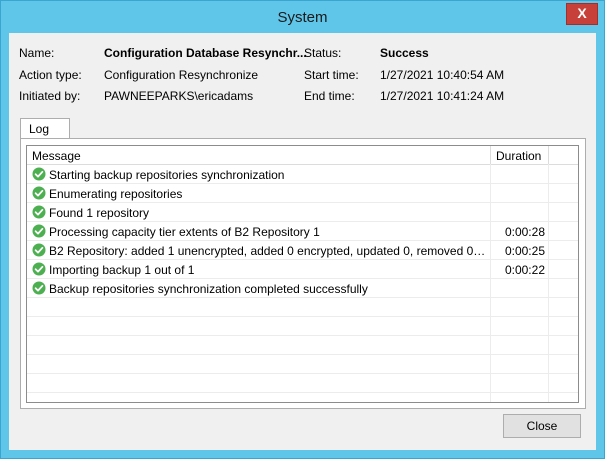 This screenshot has width=605, height=459. What do you see at coordinates (323, 53) in the screenshot?
I see `status-label: Status:` at bounding box center [323, 53].